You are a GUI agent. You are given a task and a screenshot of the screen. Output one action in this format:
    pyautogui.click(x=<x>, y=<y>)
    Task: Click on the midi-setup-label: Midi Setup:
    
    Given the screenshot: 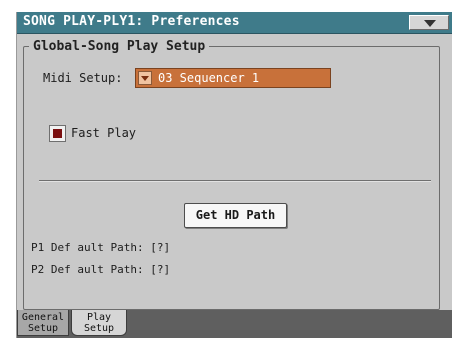 What is the action you would take?
    pyautogui.click(x=83, y=78)
    